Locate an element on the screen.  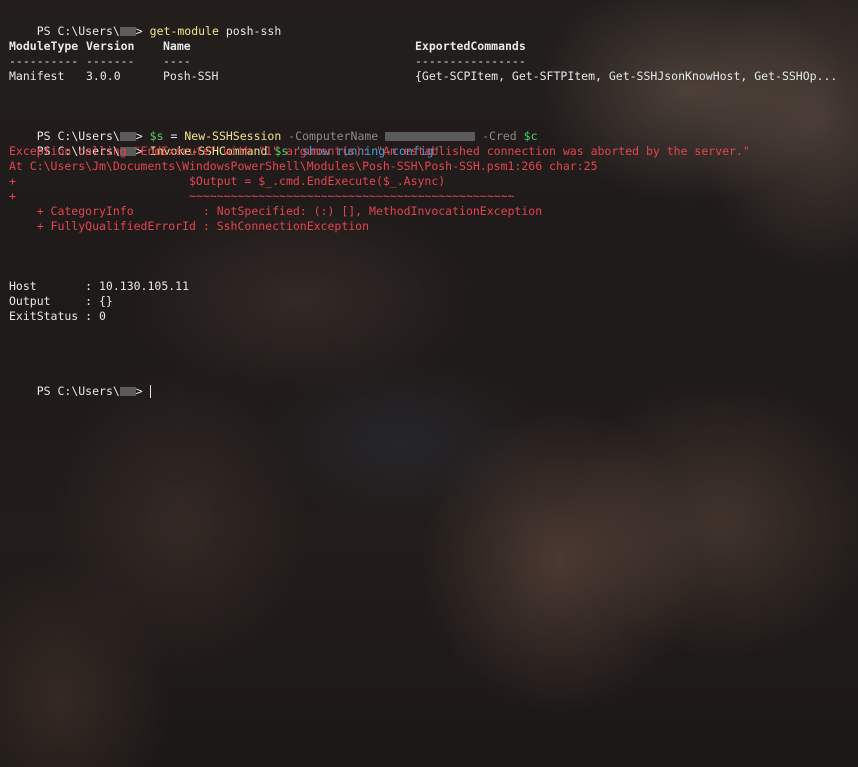
cell-version: 3.0.0 is located at coordinates (103, 76).